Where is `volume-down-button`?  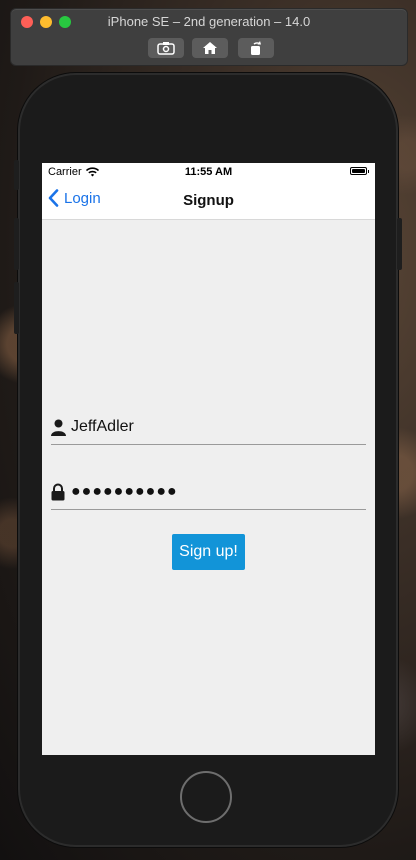 volume-down-button is located at coordinates (16, 308).